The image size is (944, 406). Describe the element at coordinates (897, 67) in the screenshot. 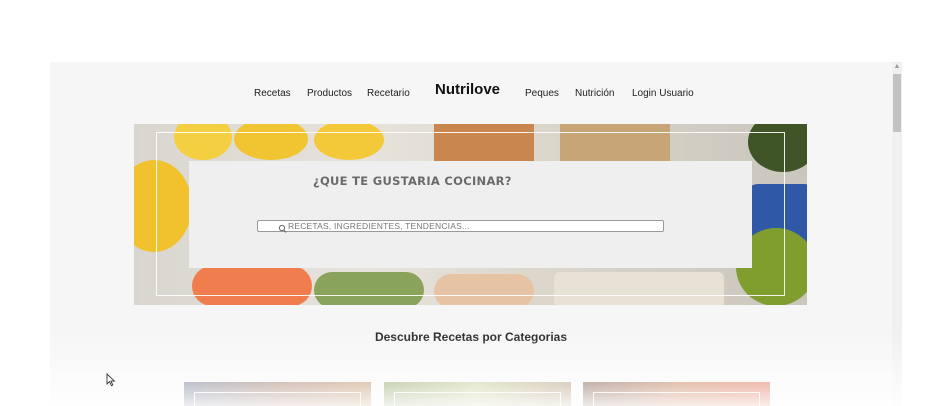

I see `scroll-up-icon: ▲` at that location.